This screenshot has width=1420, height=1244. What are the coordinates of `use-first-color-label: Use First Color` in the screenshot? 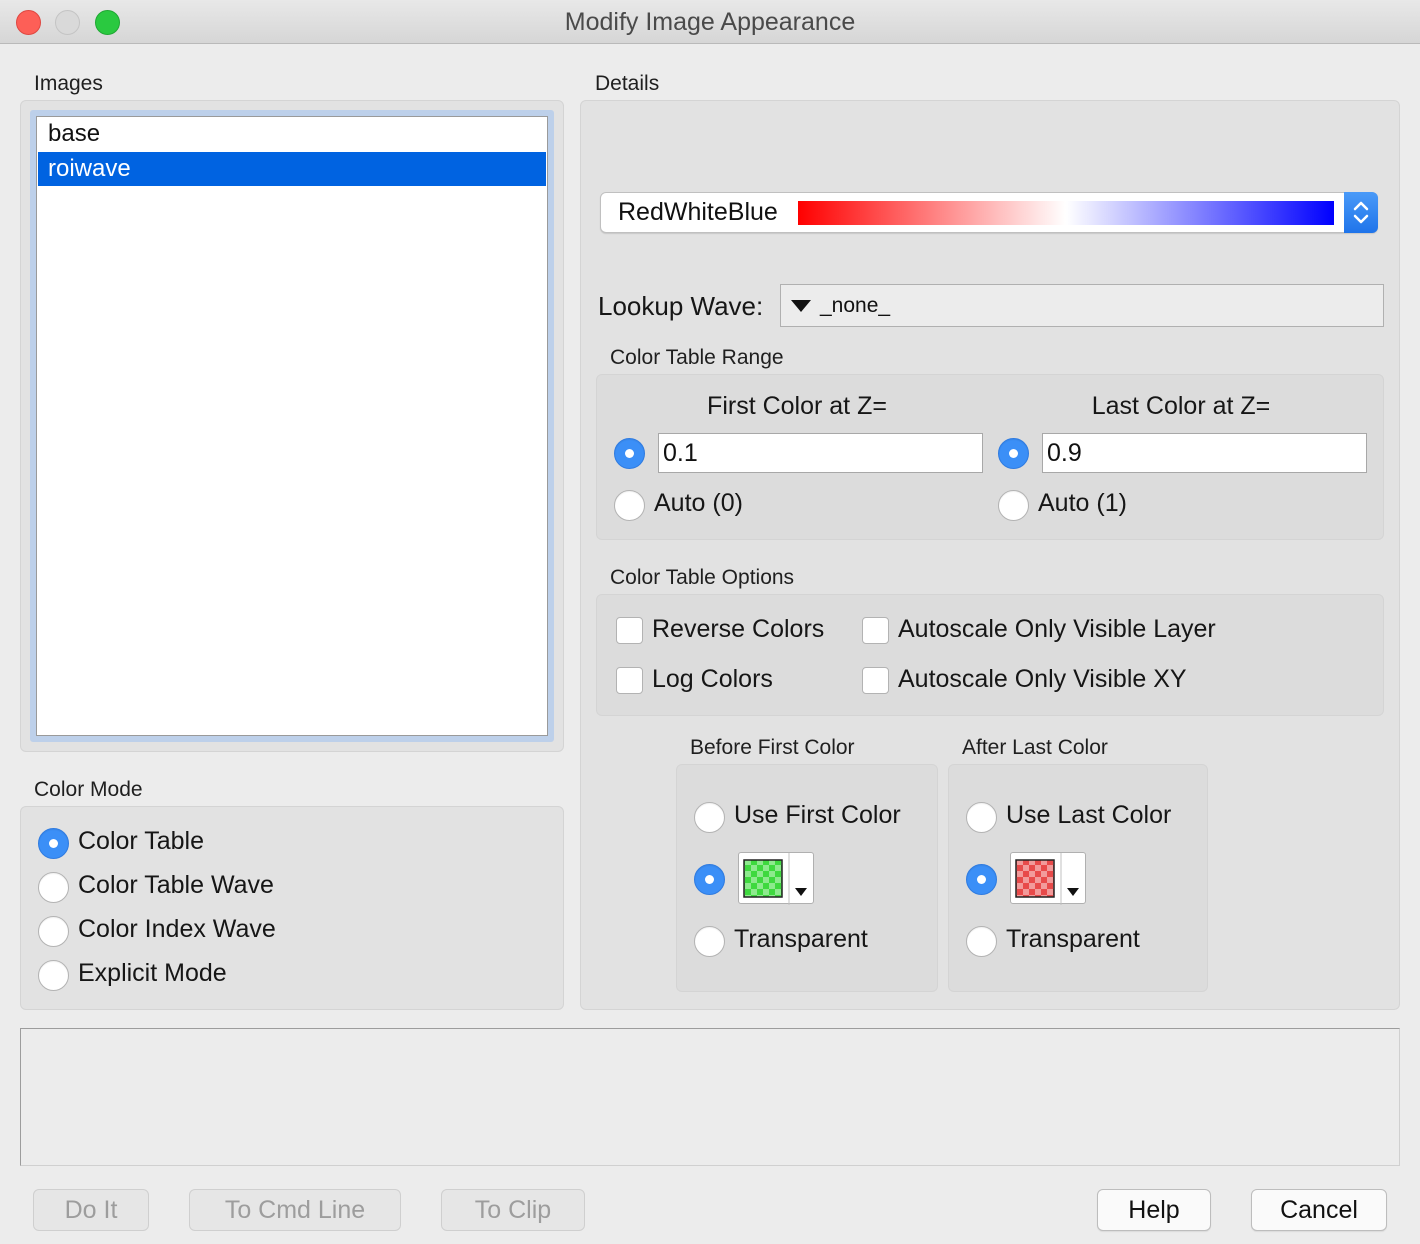 It's located at (817, 815).